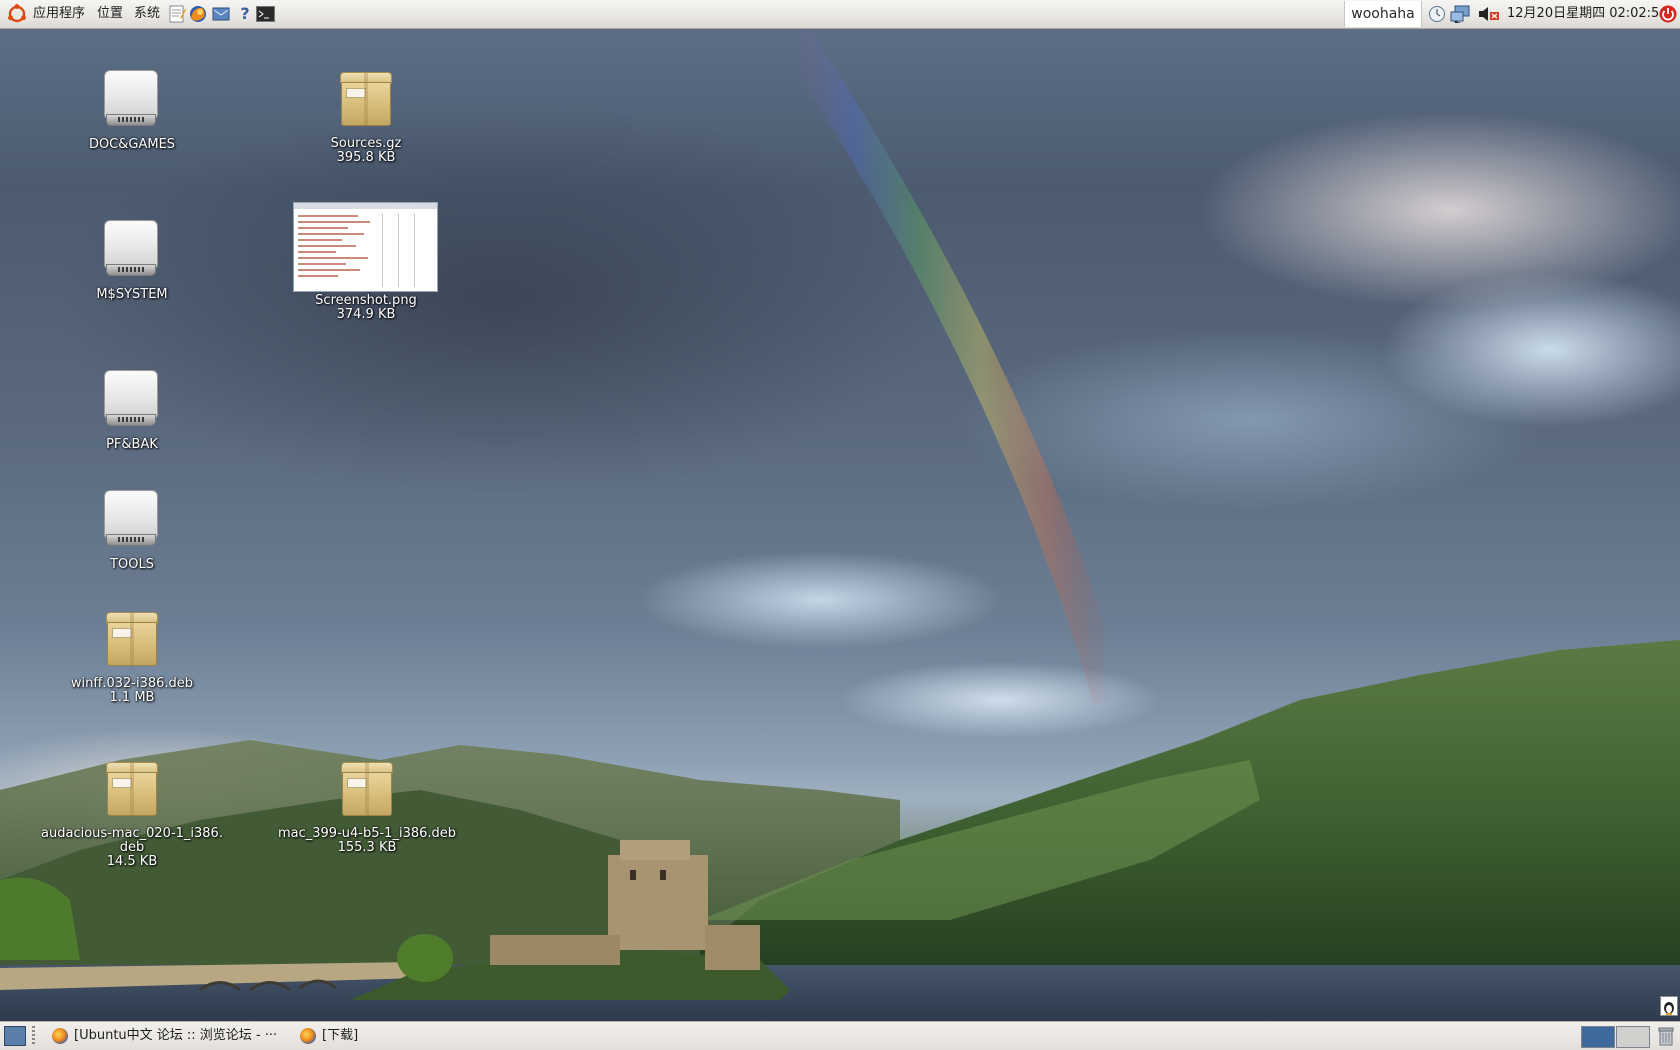 This screenshot has width=1680, height=1050. I want to click on desktop-icon-msystem: M$SYSTEM, so click(132, 261).